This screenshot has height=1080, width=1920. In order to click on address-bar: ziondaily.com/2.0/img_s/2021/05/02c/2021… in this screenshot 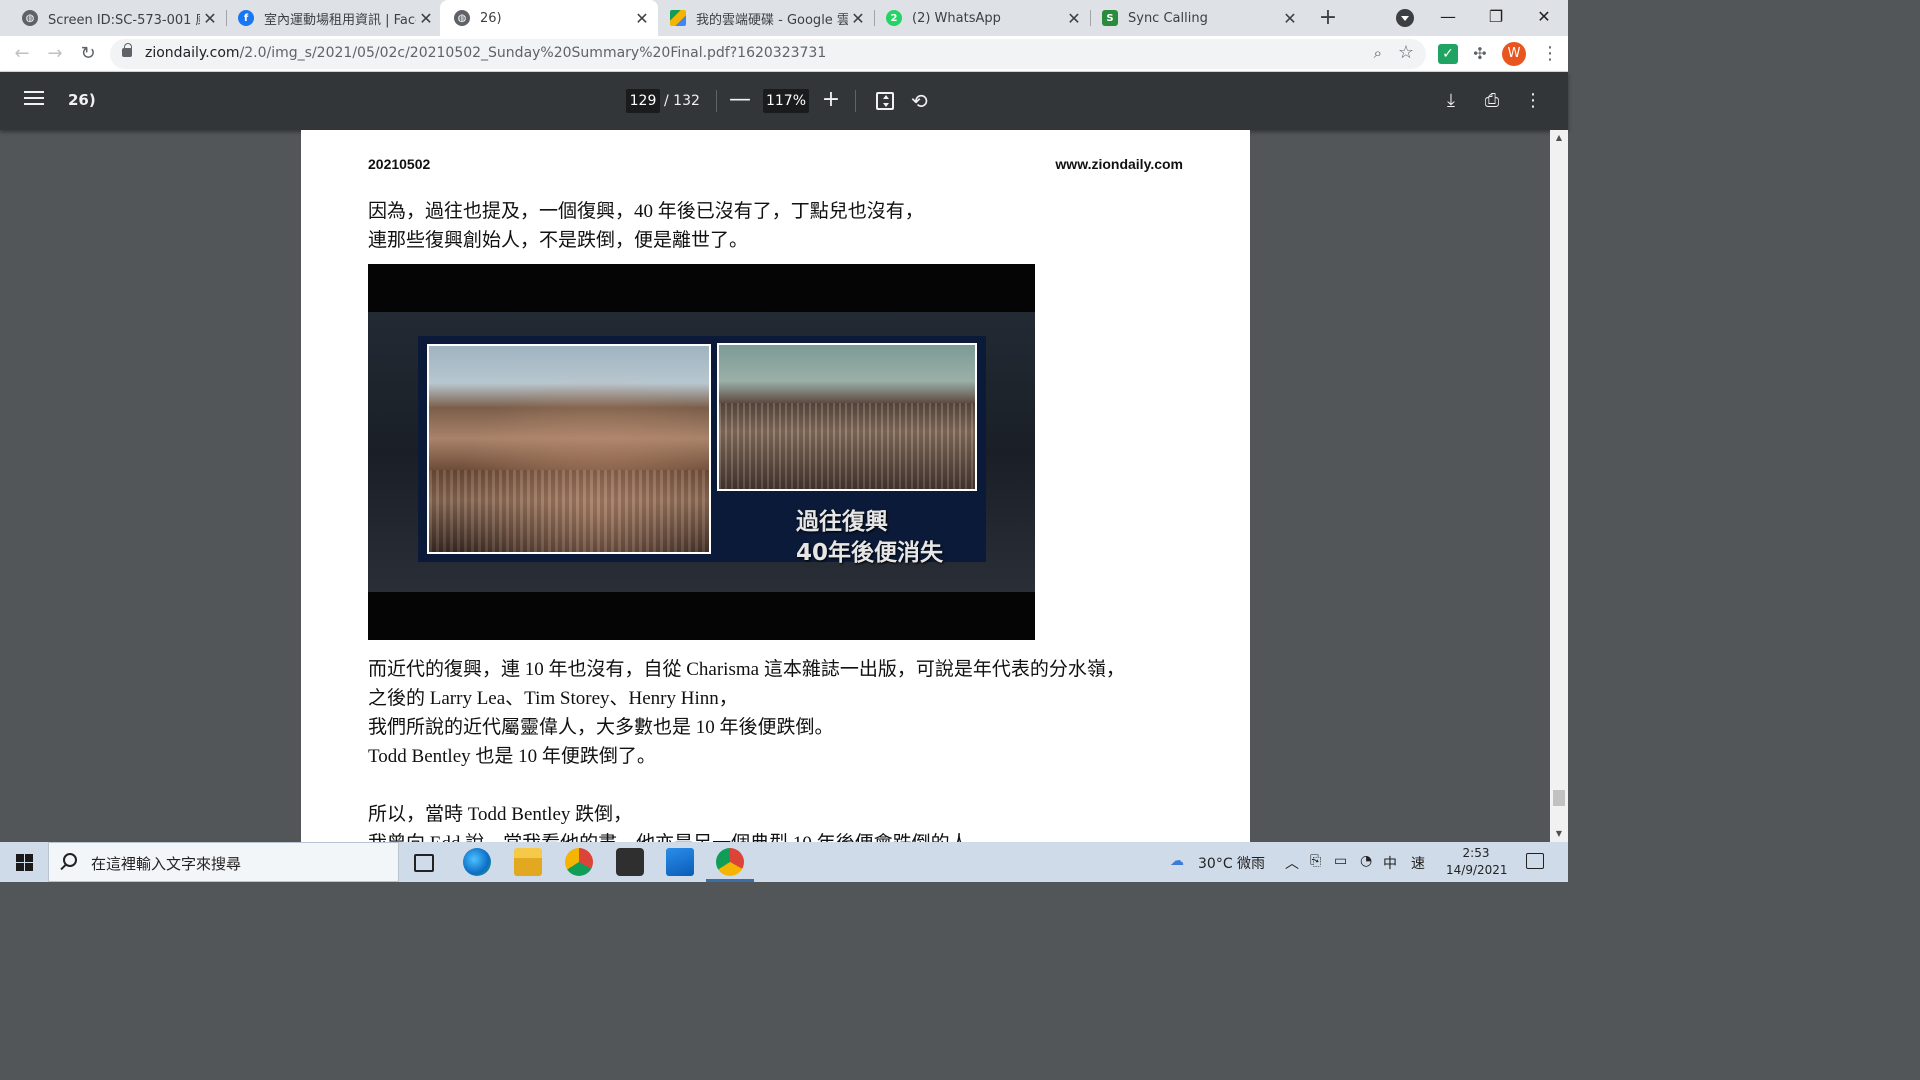, I will do `click(768, 54)`.